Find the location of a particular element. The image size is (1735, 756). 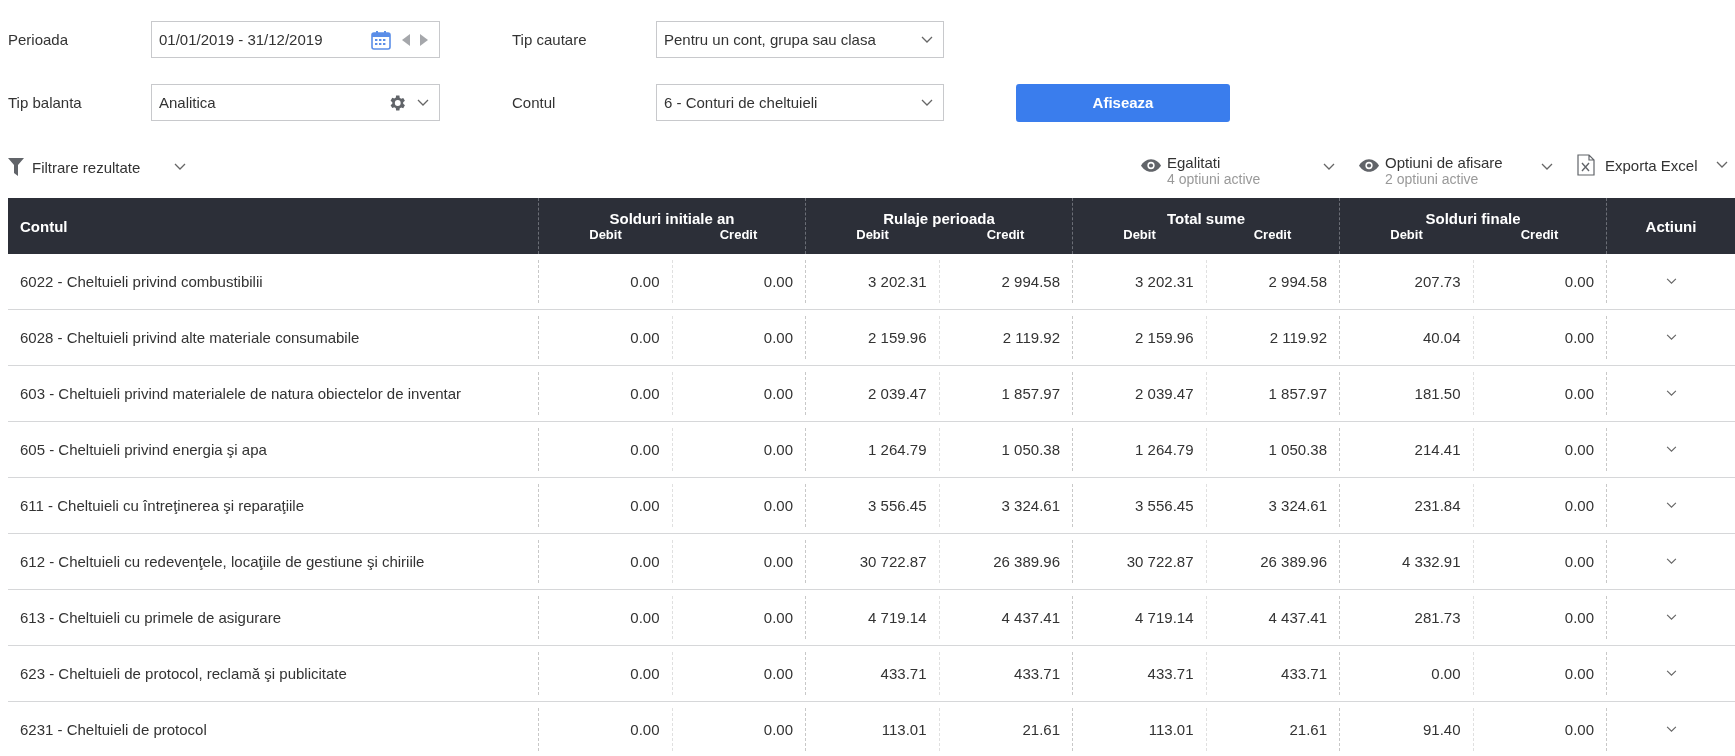

amount-cell: 231.84 is located at coordinates (1437, 505).